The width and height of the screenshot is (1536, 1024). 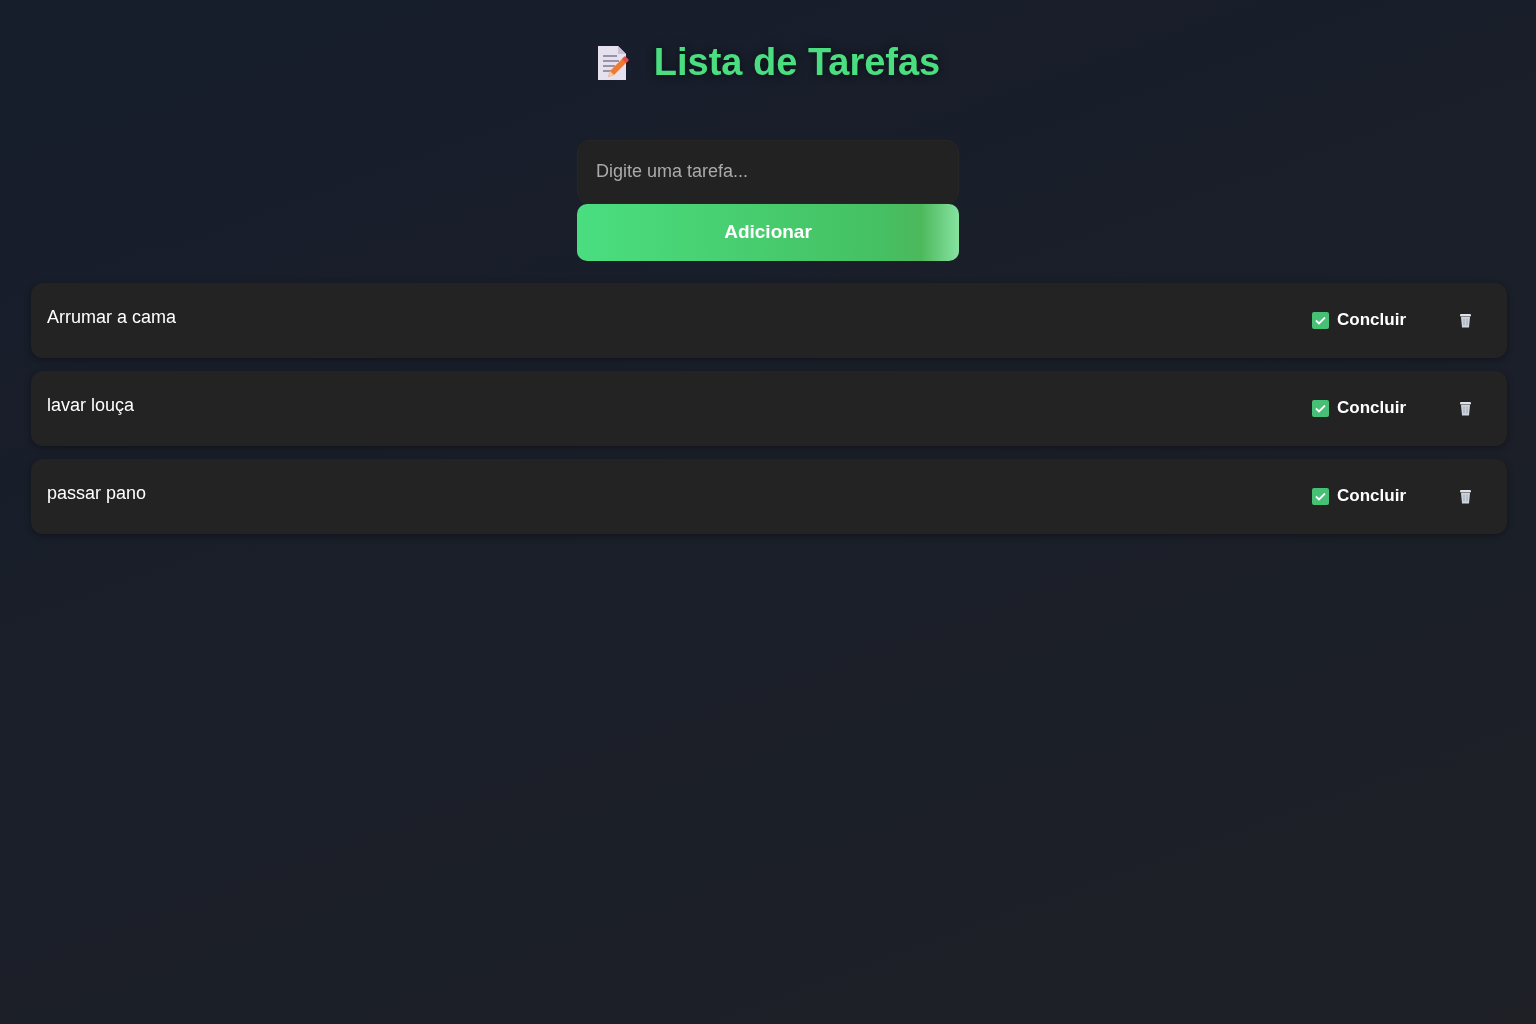 What do you see at coordinates (91, 405) in the screenshot?
I see `task-text: lavar louça` at bounding box center [91, 405].